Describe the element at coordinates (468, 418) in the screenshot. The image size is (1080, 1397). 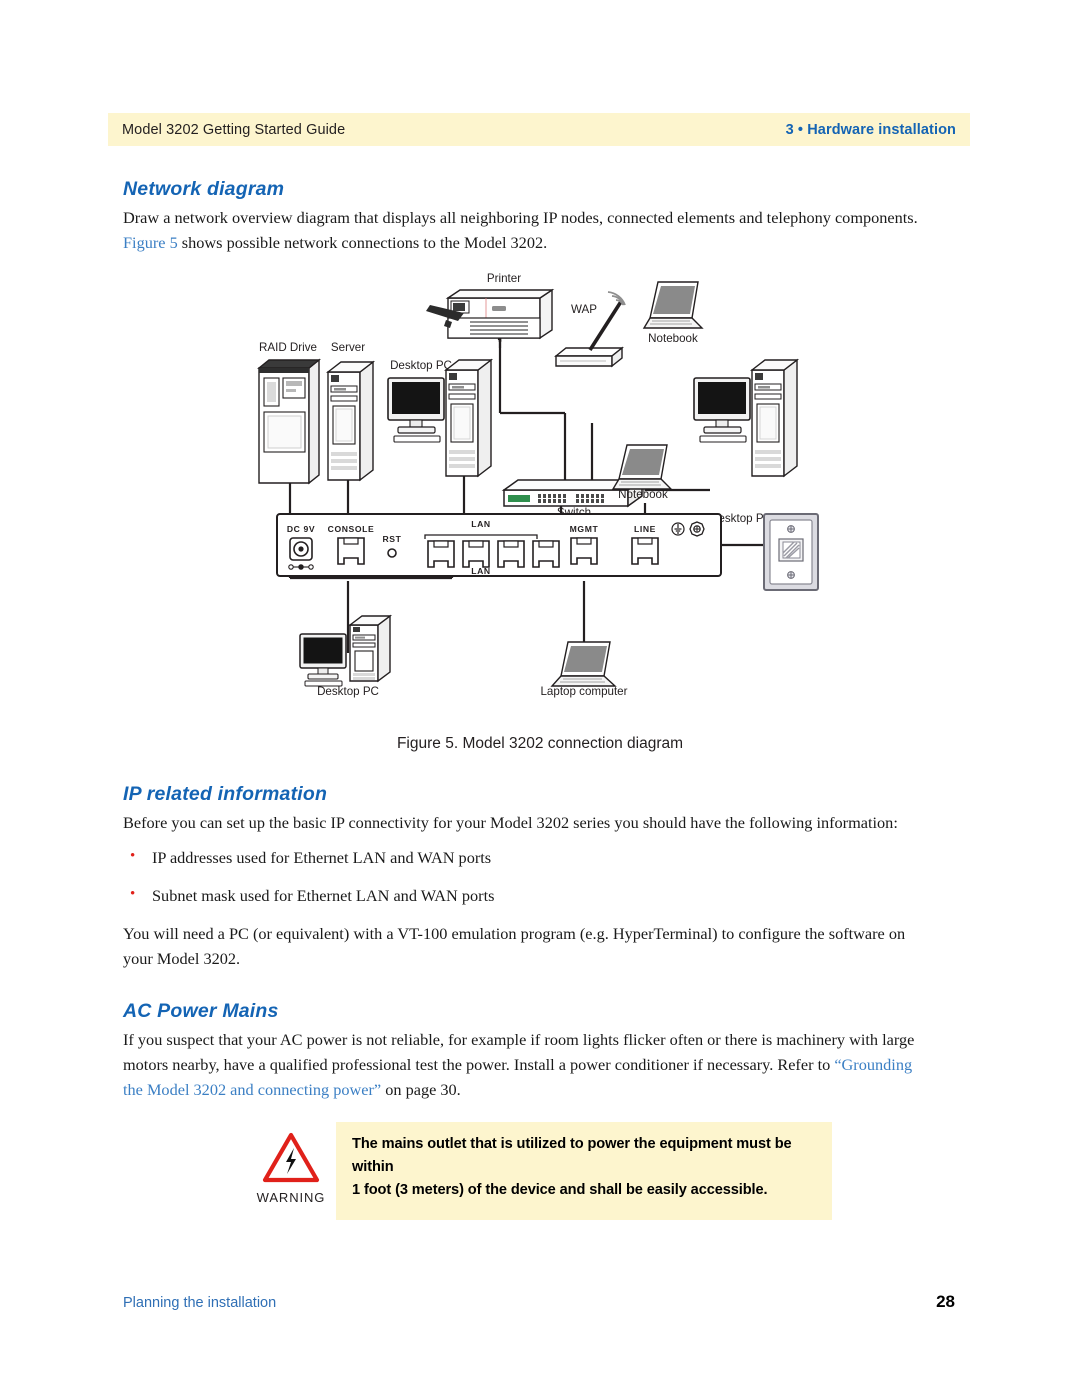
I see `desktop-pc-left-tower` at that location.